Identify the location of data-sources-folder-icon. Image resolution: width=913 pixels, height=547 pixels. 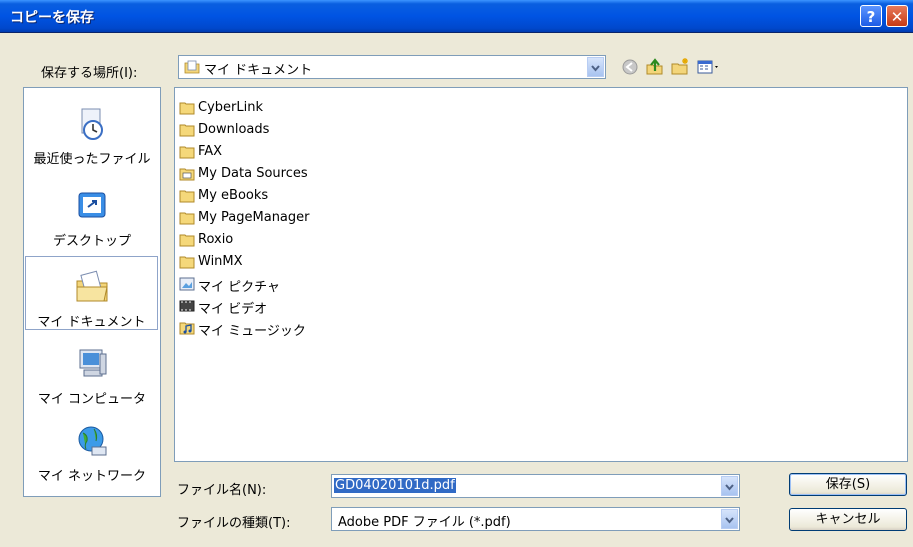
(187, 174).